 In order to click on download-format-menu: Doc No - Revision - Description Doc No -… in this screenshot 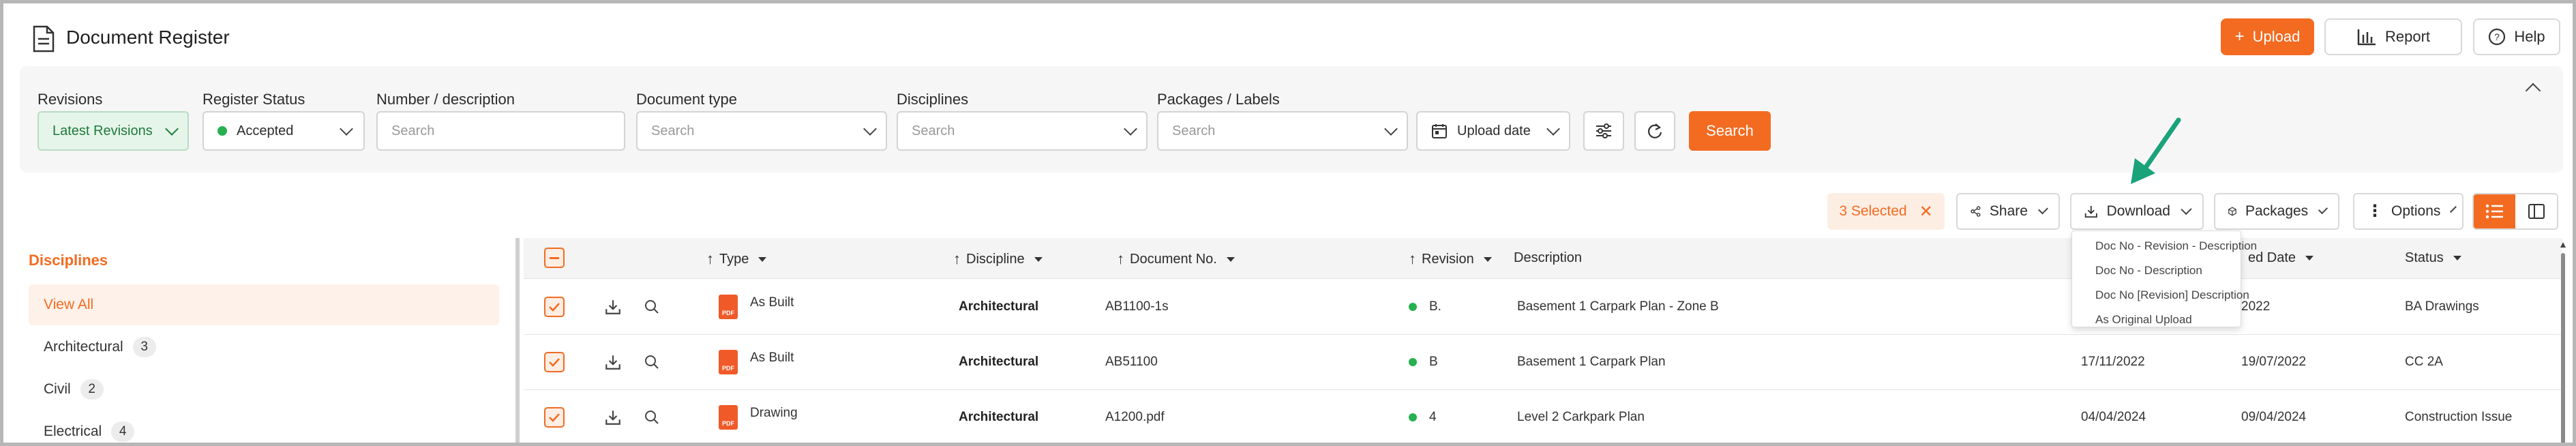, I will do `click(2164, 279)`.